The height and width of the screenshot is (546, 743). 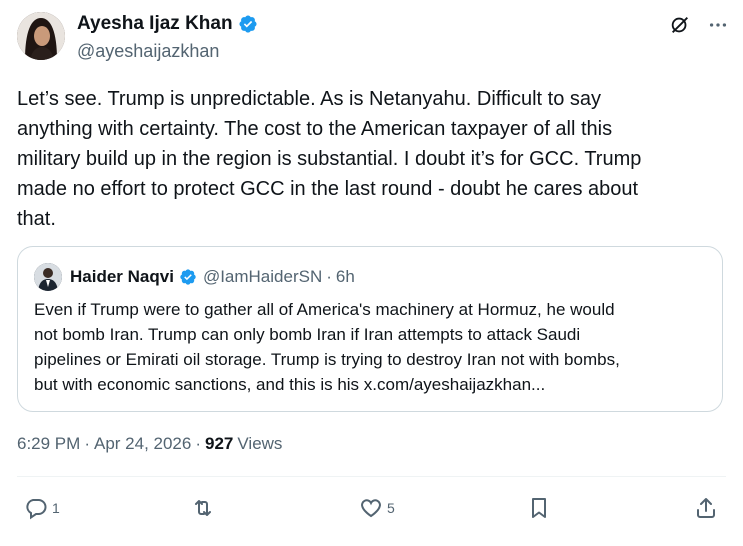 What do you see at coordinates (345, 276) in the screenshot?
I see `quoted-timestamp: 6h` at bounding box center [345, 276].